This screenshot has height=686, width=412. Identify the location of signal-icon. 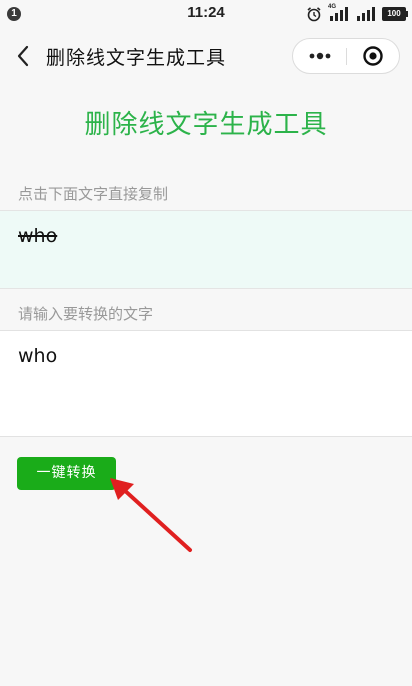
(366, 14).